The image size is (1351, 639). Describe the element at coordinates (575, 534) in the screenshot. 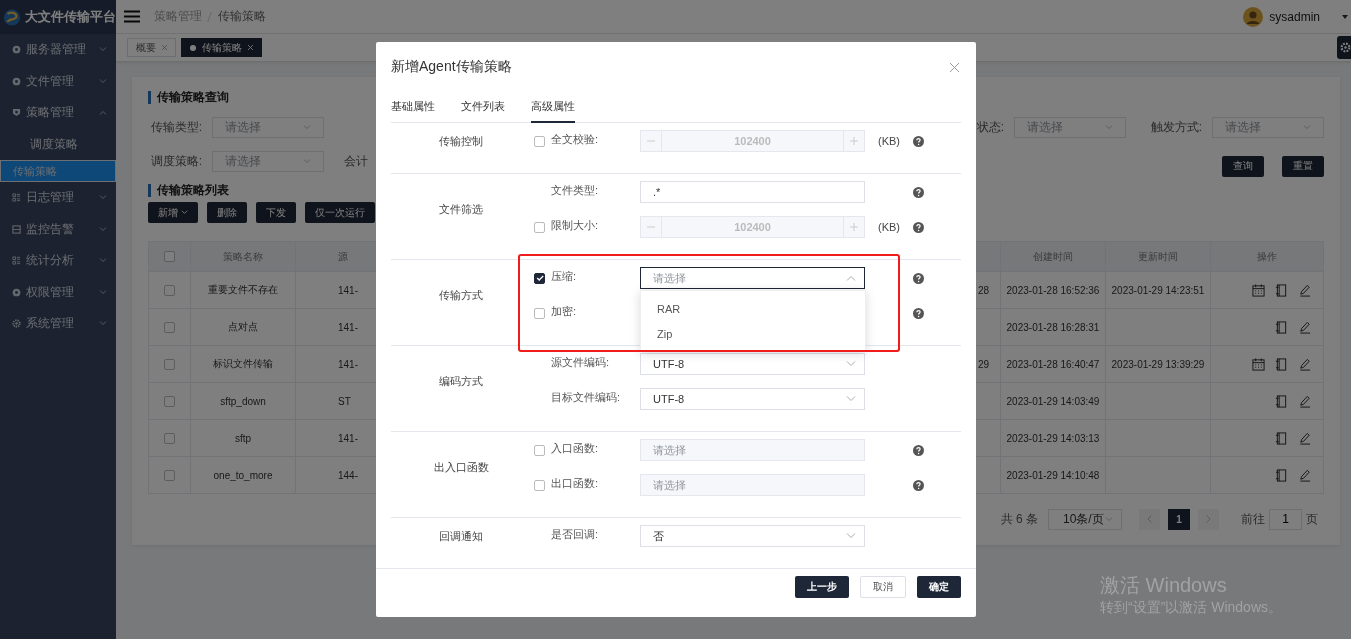

I see `field-label: 是否回调:` at that location.